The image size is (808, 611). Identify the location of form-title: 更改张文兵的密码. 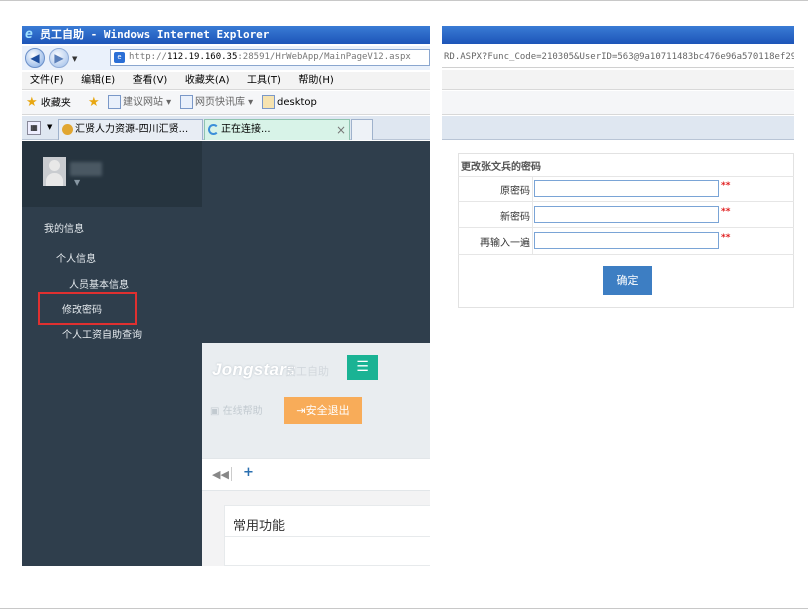
(501, 167).